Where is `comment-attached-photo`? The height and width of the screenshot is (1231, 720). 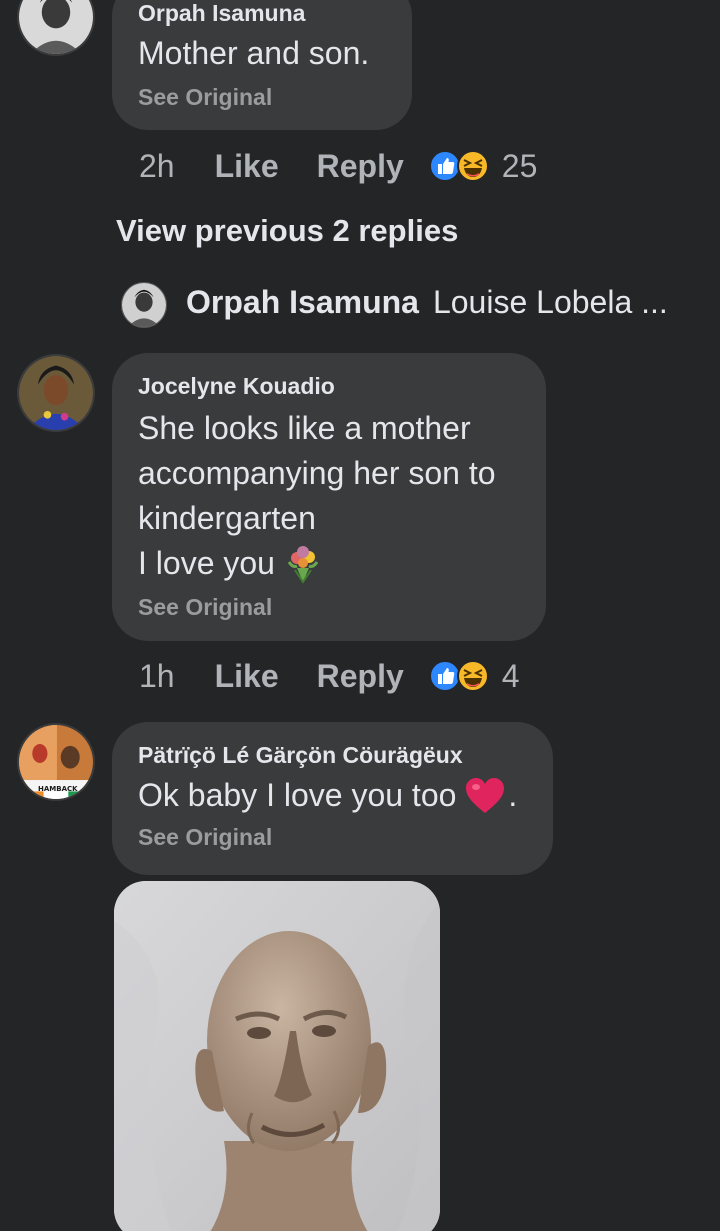
comment-attached-photo is located at coordinates (277, 1056).